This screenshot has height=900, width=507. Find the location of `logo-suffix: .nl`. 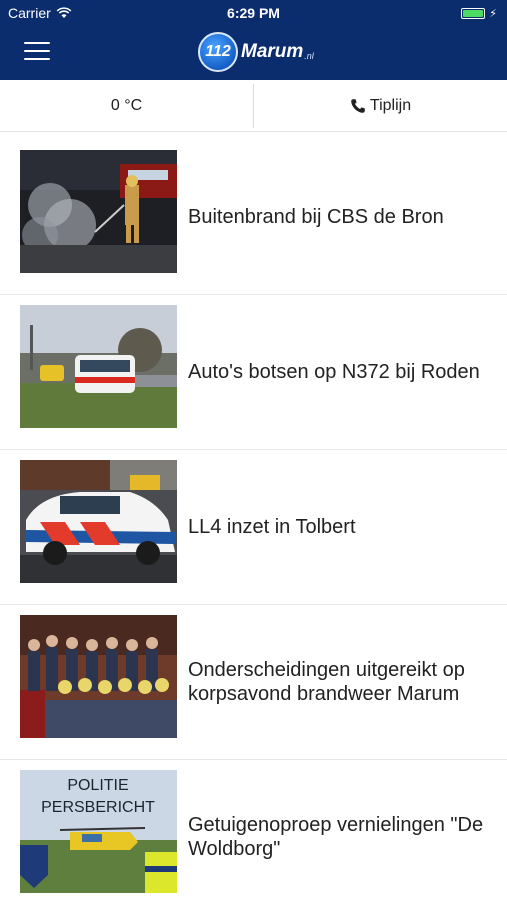

logo-suffix: .nl is located at coordinates (309, 56).